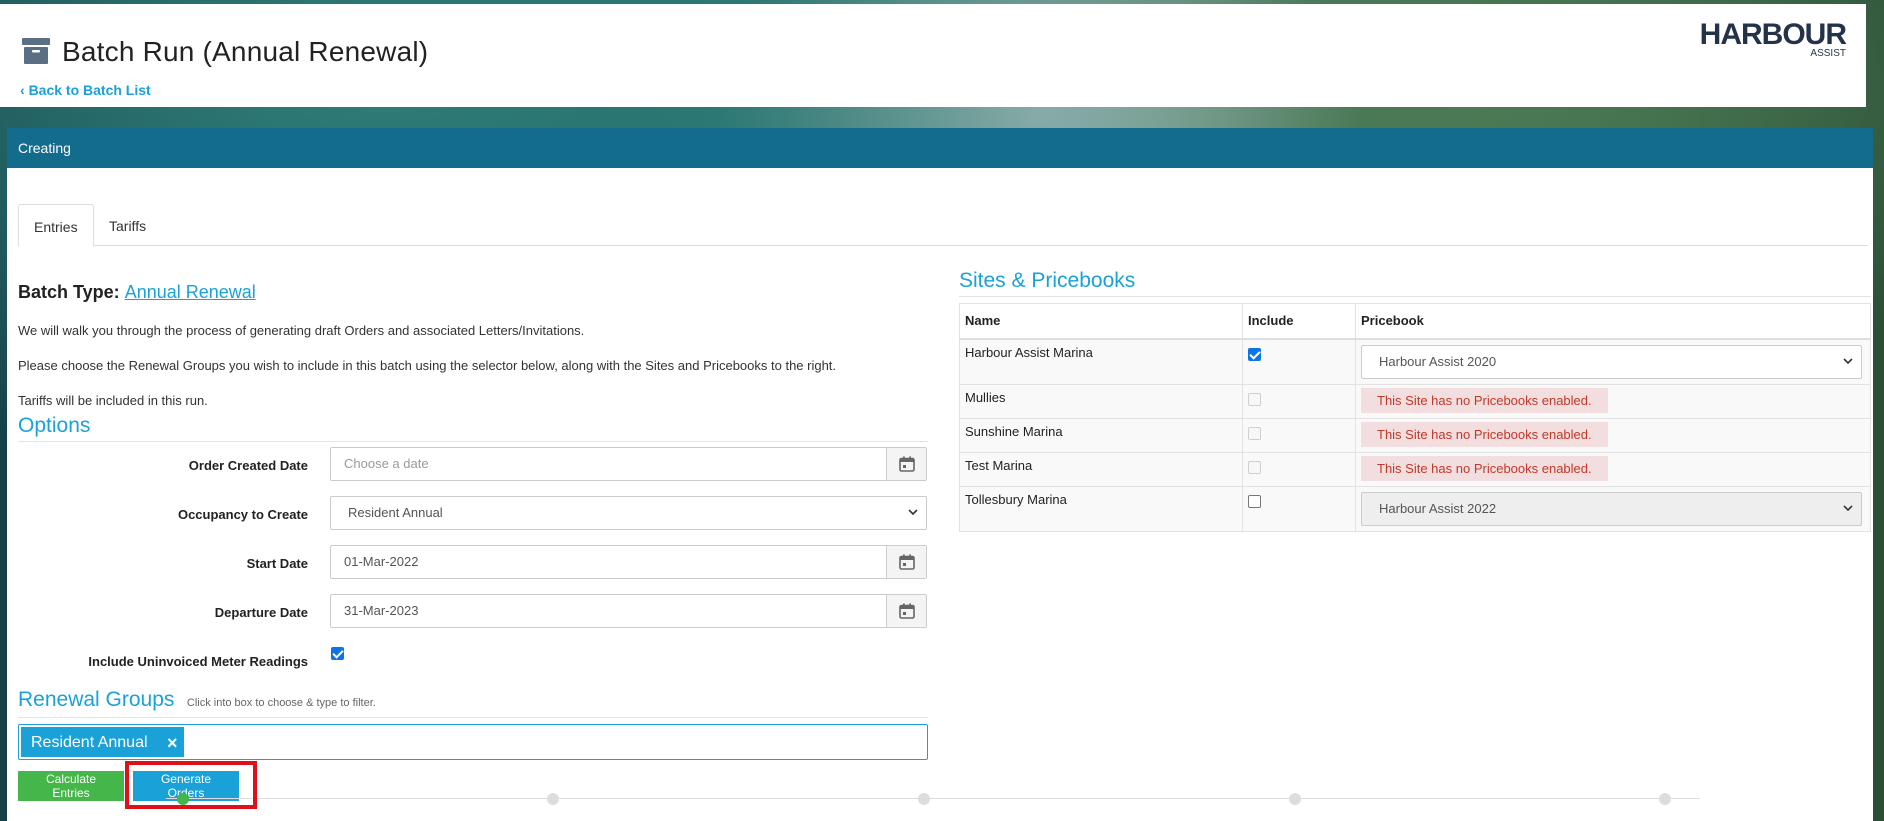  Describe the element at coordinates (198, 661) in the screenshot. I see `meter-readings-label: Include Uninvoiced Meter Readings` at that location.